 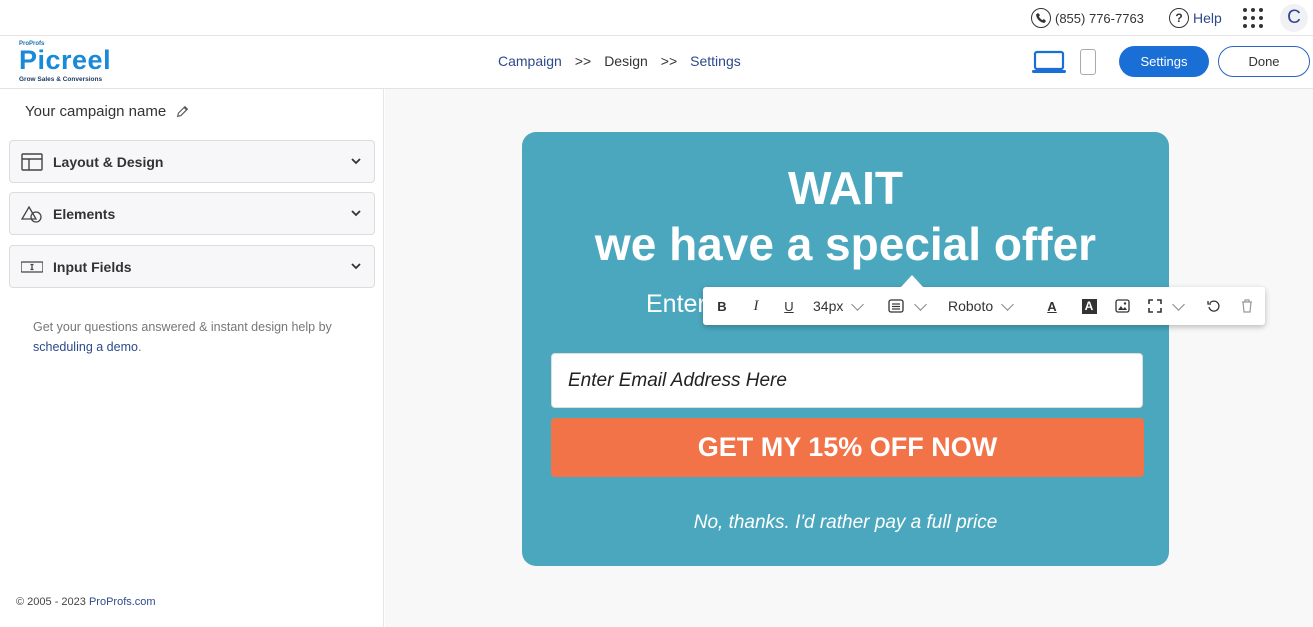 What do you see at coordinates (139, 347) in the screenshot?
I see `help-text-suffix: .` at bounding box center [139, 347].